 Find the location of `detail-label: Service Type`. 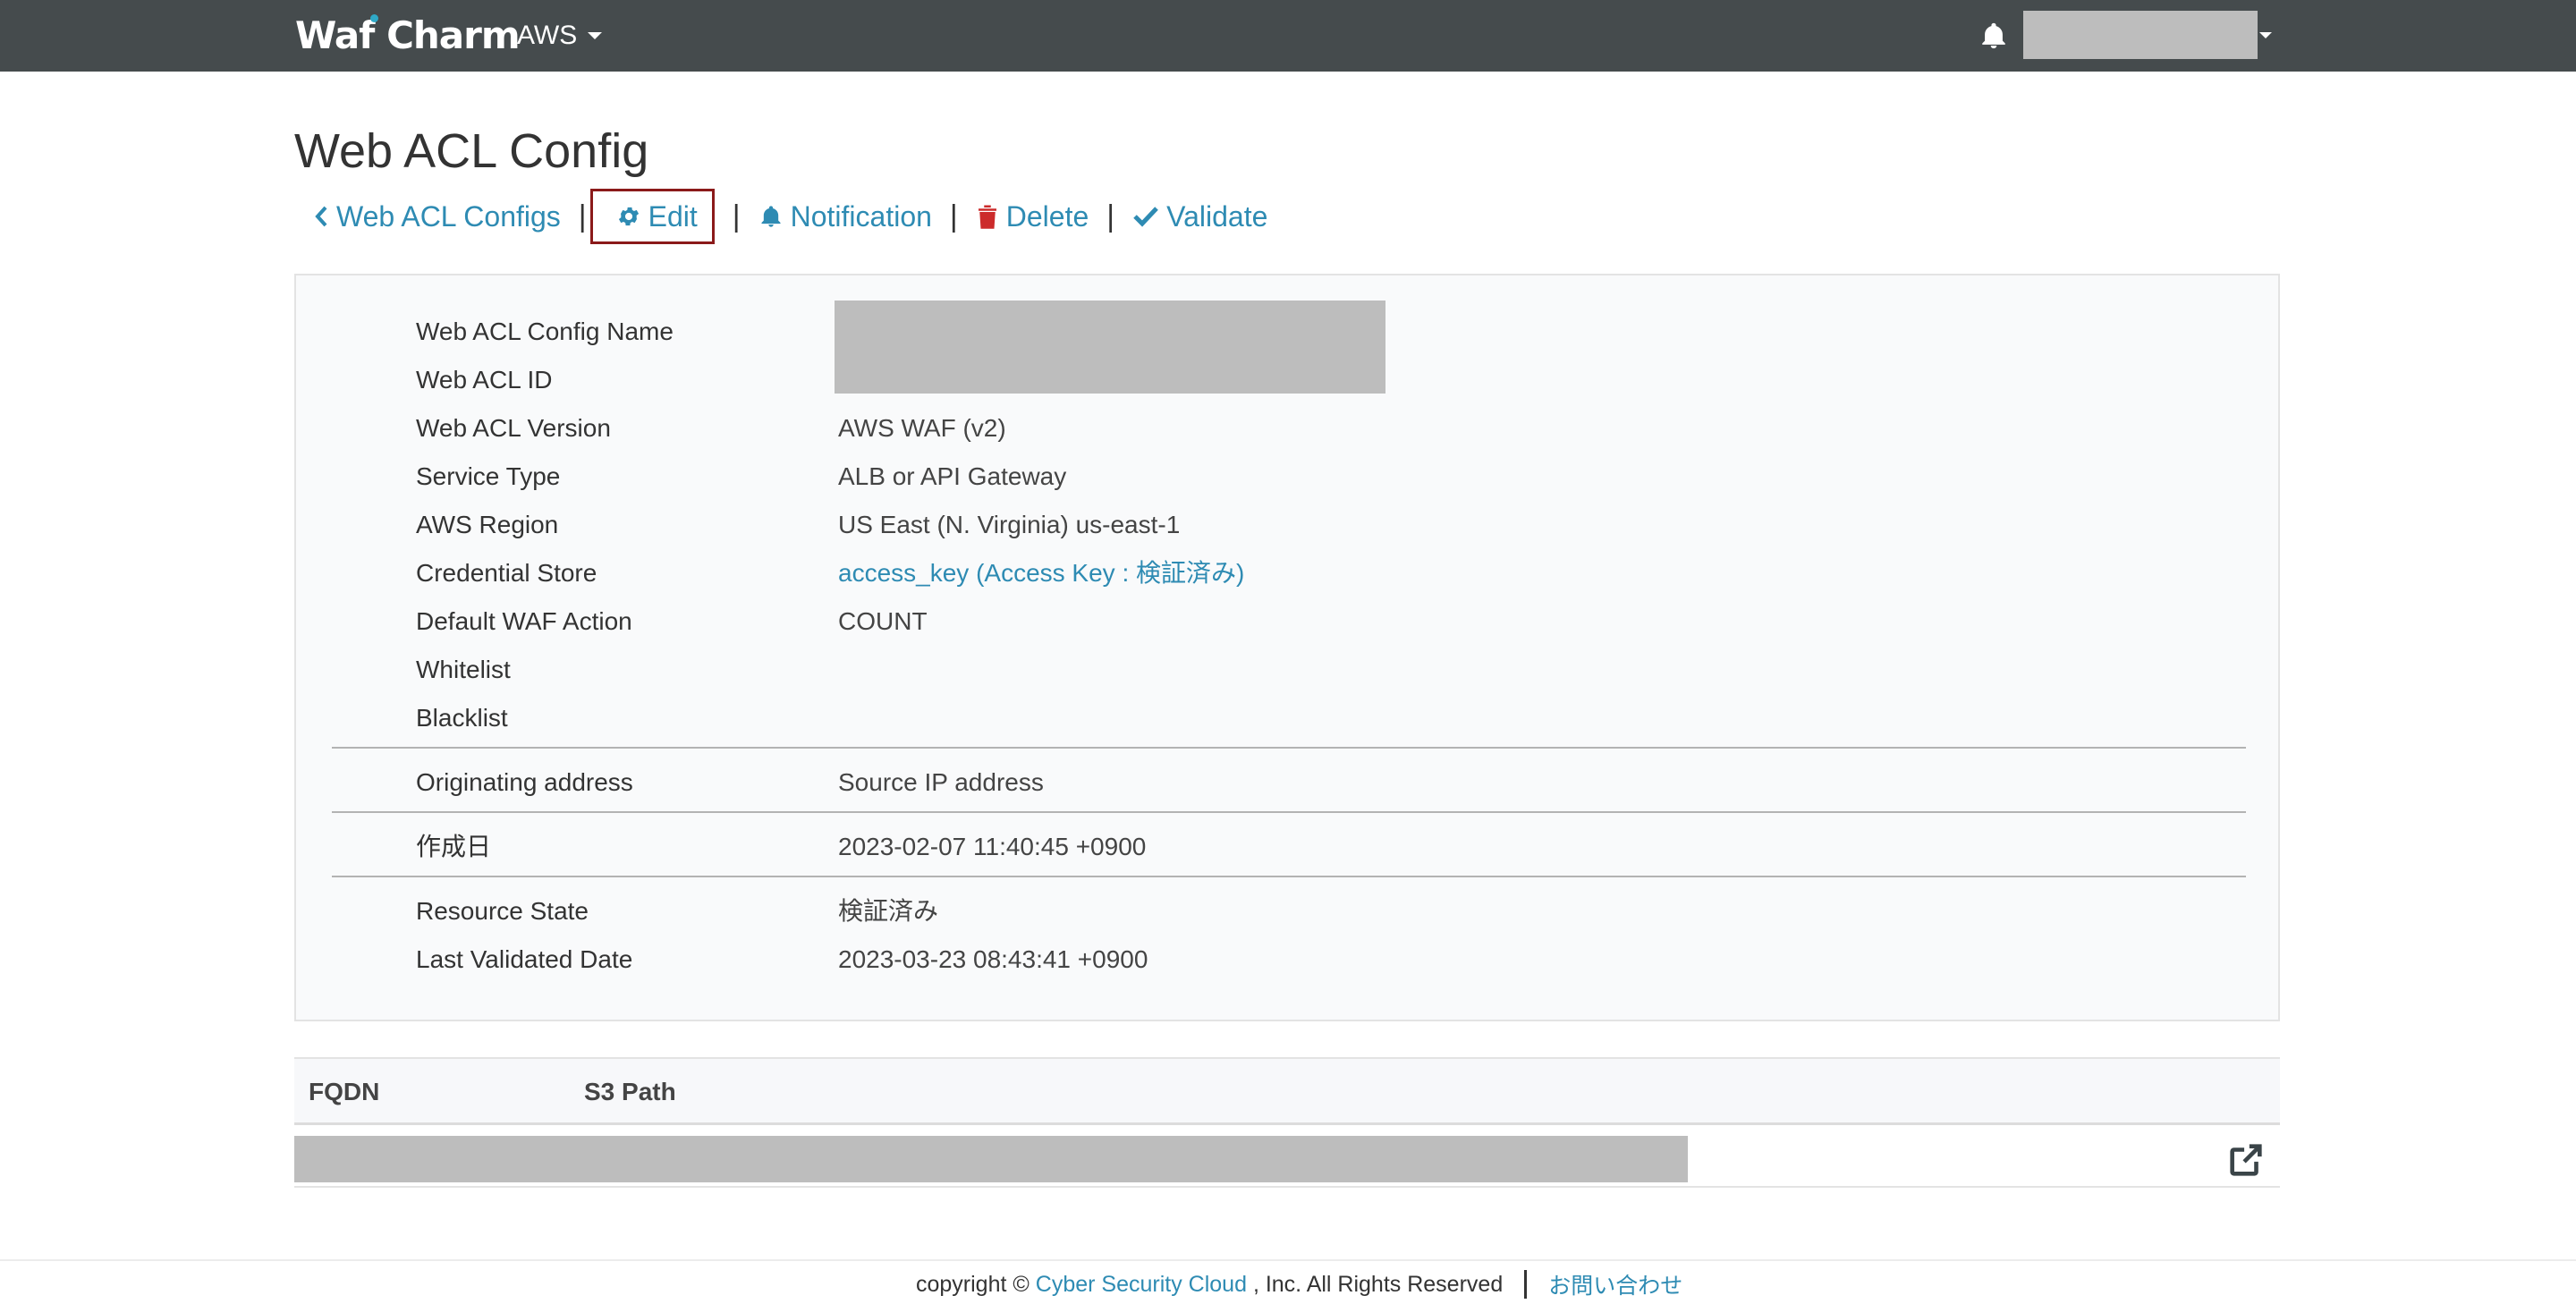

detail-label: Service Type is located at coordinates (488, 476).